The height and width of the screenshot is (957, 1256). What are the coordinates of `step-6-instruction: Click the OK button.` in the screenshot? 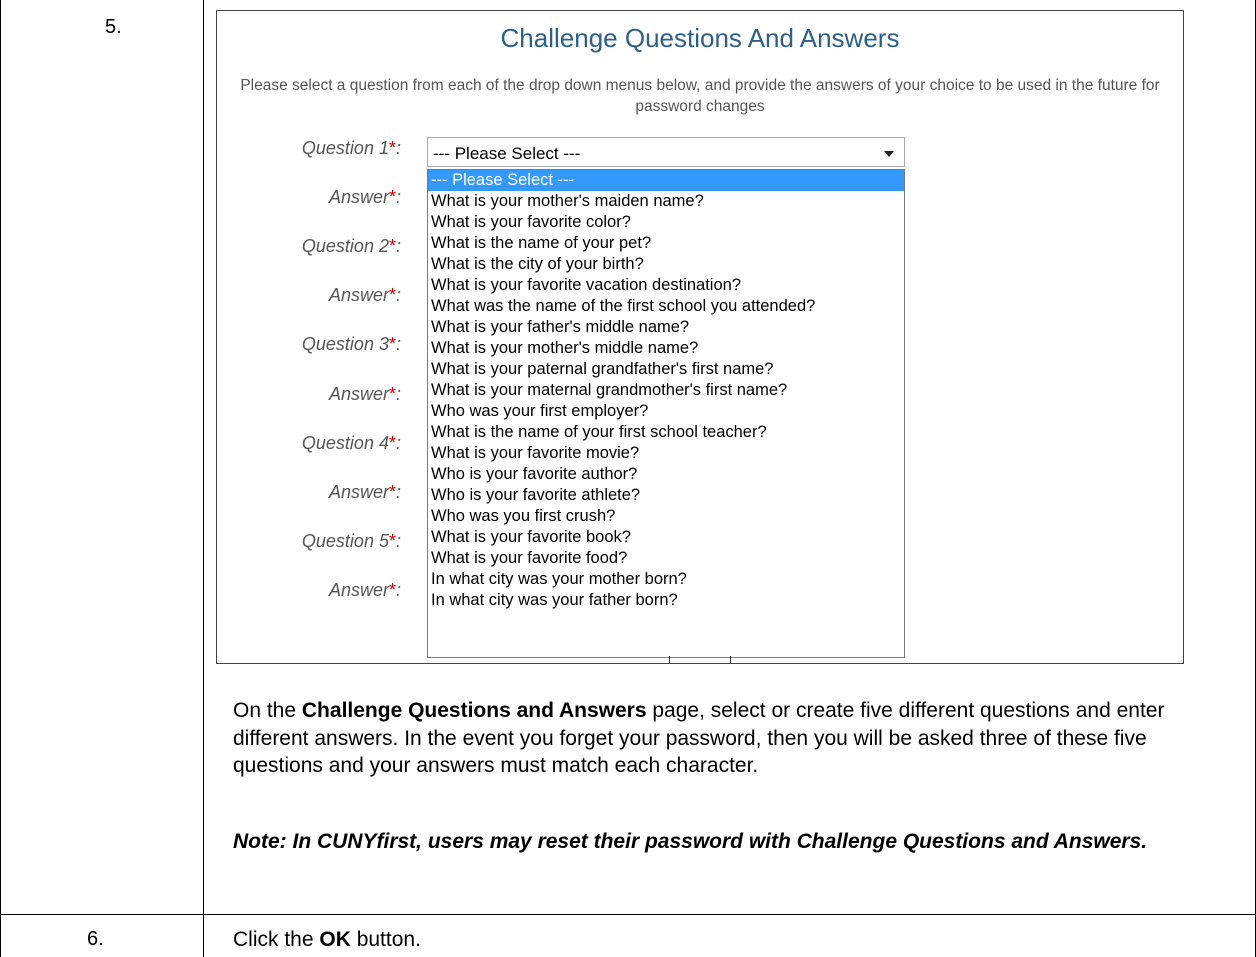 It's located at (327, 939).